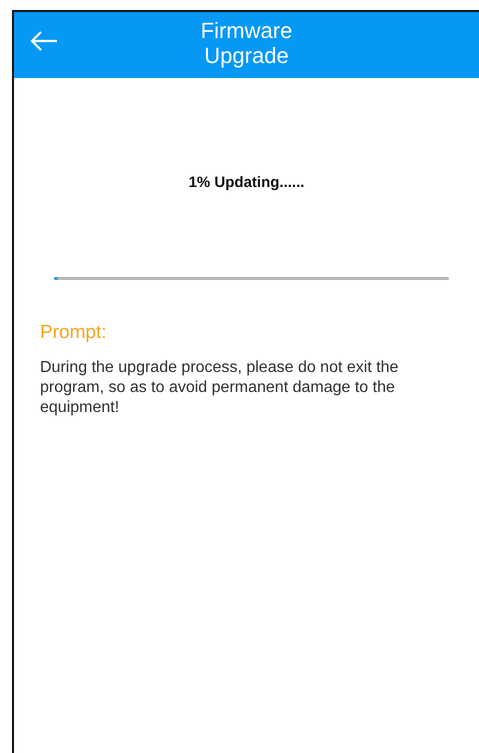 This screenshot has height=753, width=479. What do you see at coordinates (74, 333) in the screenshot?
I see `prompt-heading: Prompt:` at bounding box center [74, 333].